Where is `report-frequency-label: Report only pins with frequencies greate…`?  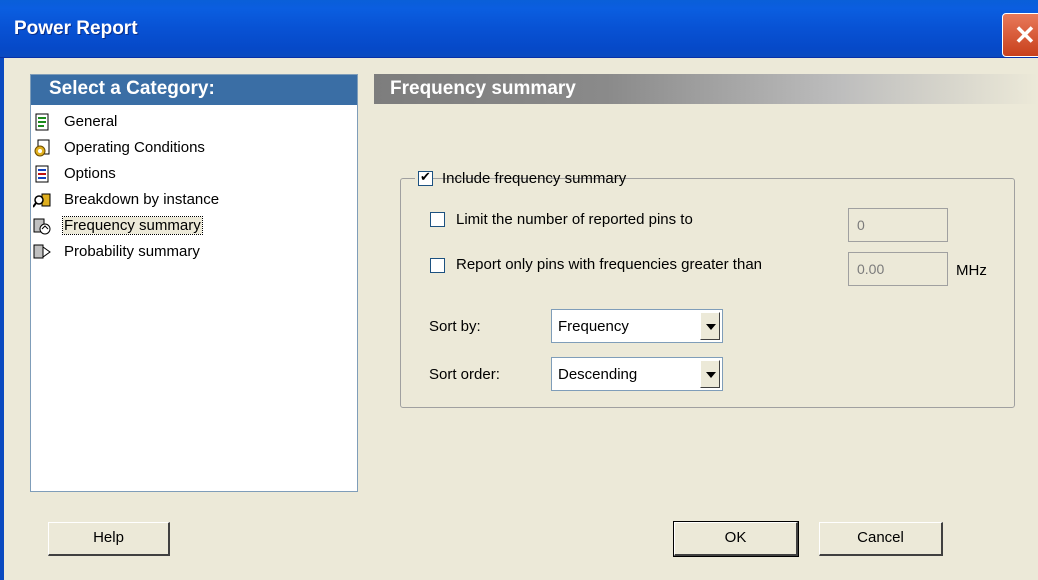 report-frequency-label: Report only pins with frequencies greate… is located at coordinates (609, 264).